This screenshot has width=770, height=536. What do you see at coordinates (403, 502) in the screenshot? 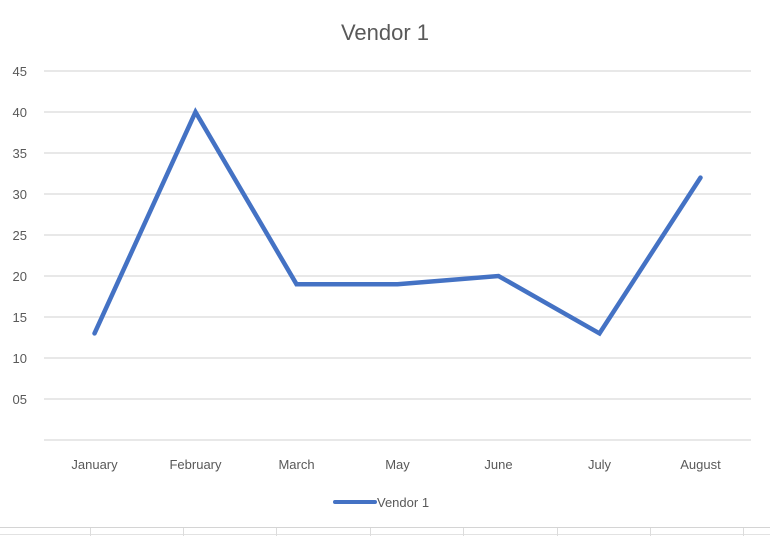
I see `legend-label-vendor-1: Vendor 1` at bounding box center [403, 502].